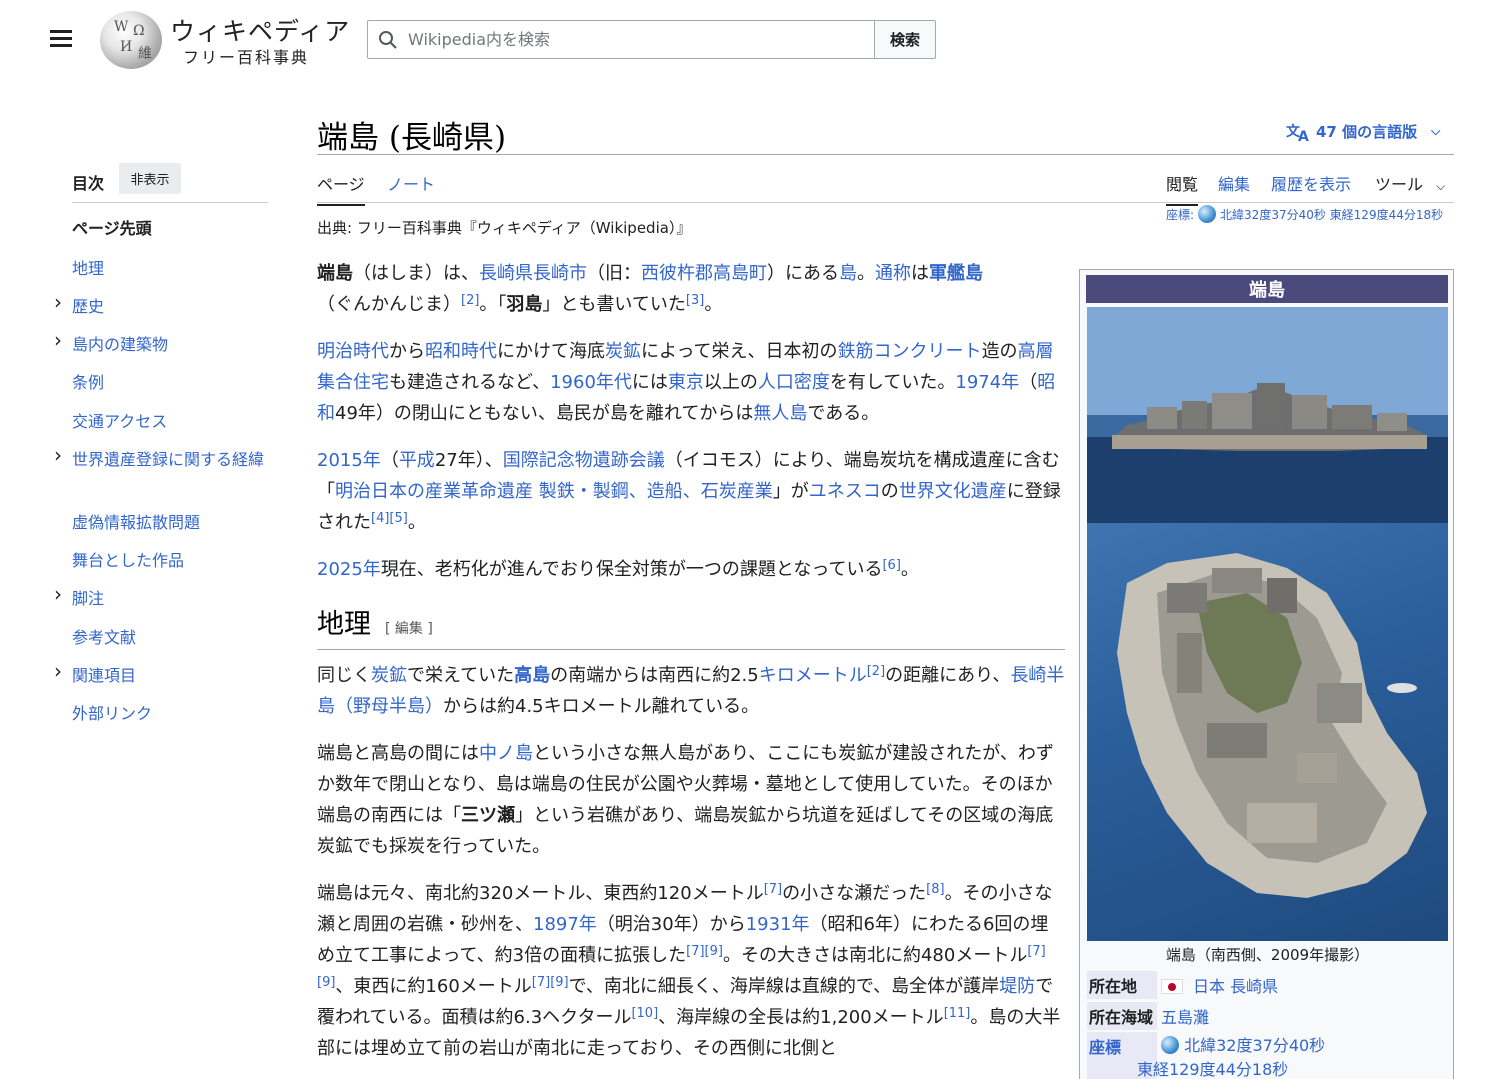 The image size is (1495, 1079). I want to click on reference-link: [11], so click(957, 1013).